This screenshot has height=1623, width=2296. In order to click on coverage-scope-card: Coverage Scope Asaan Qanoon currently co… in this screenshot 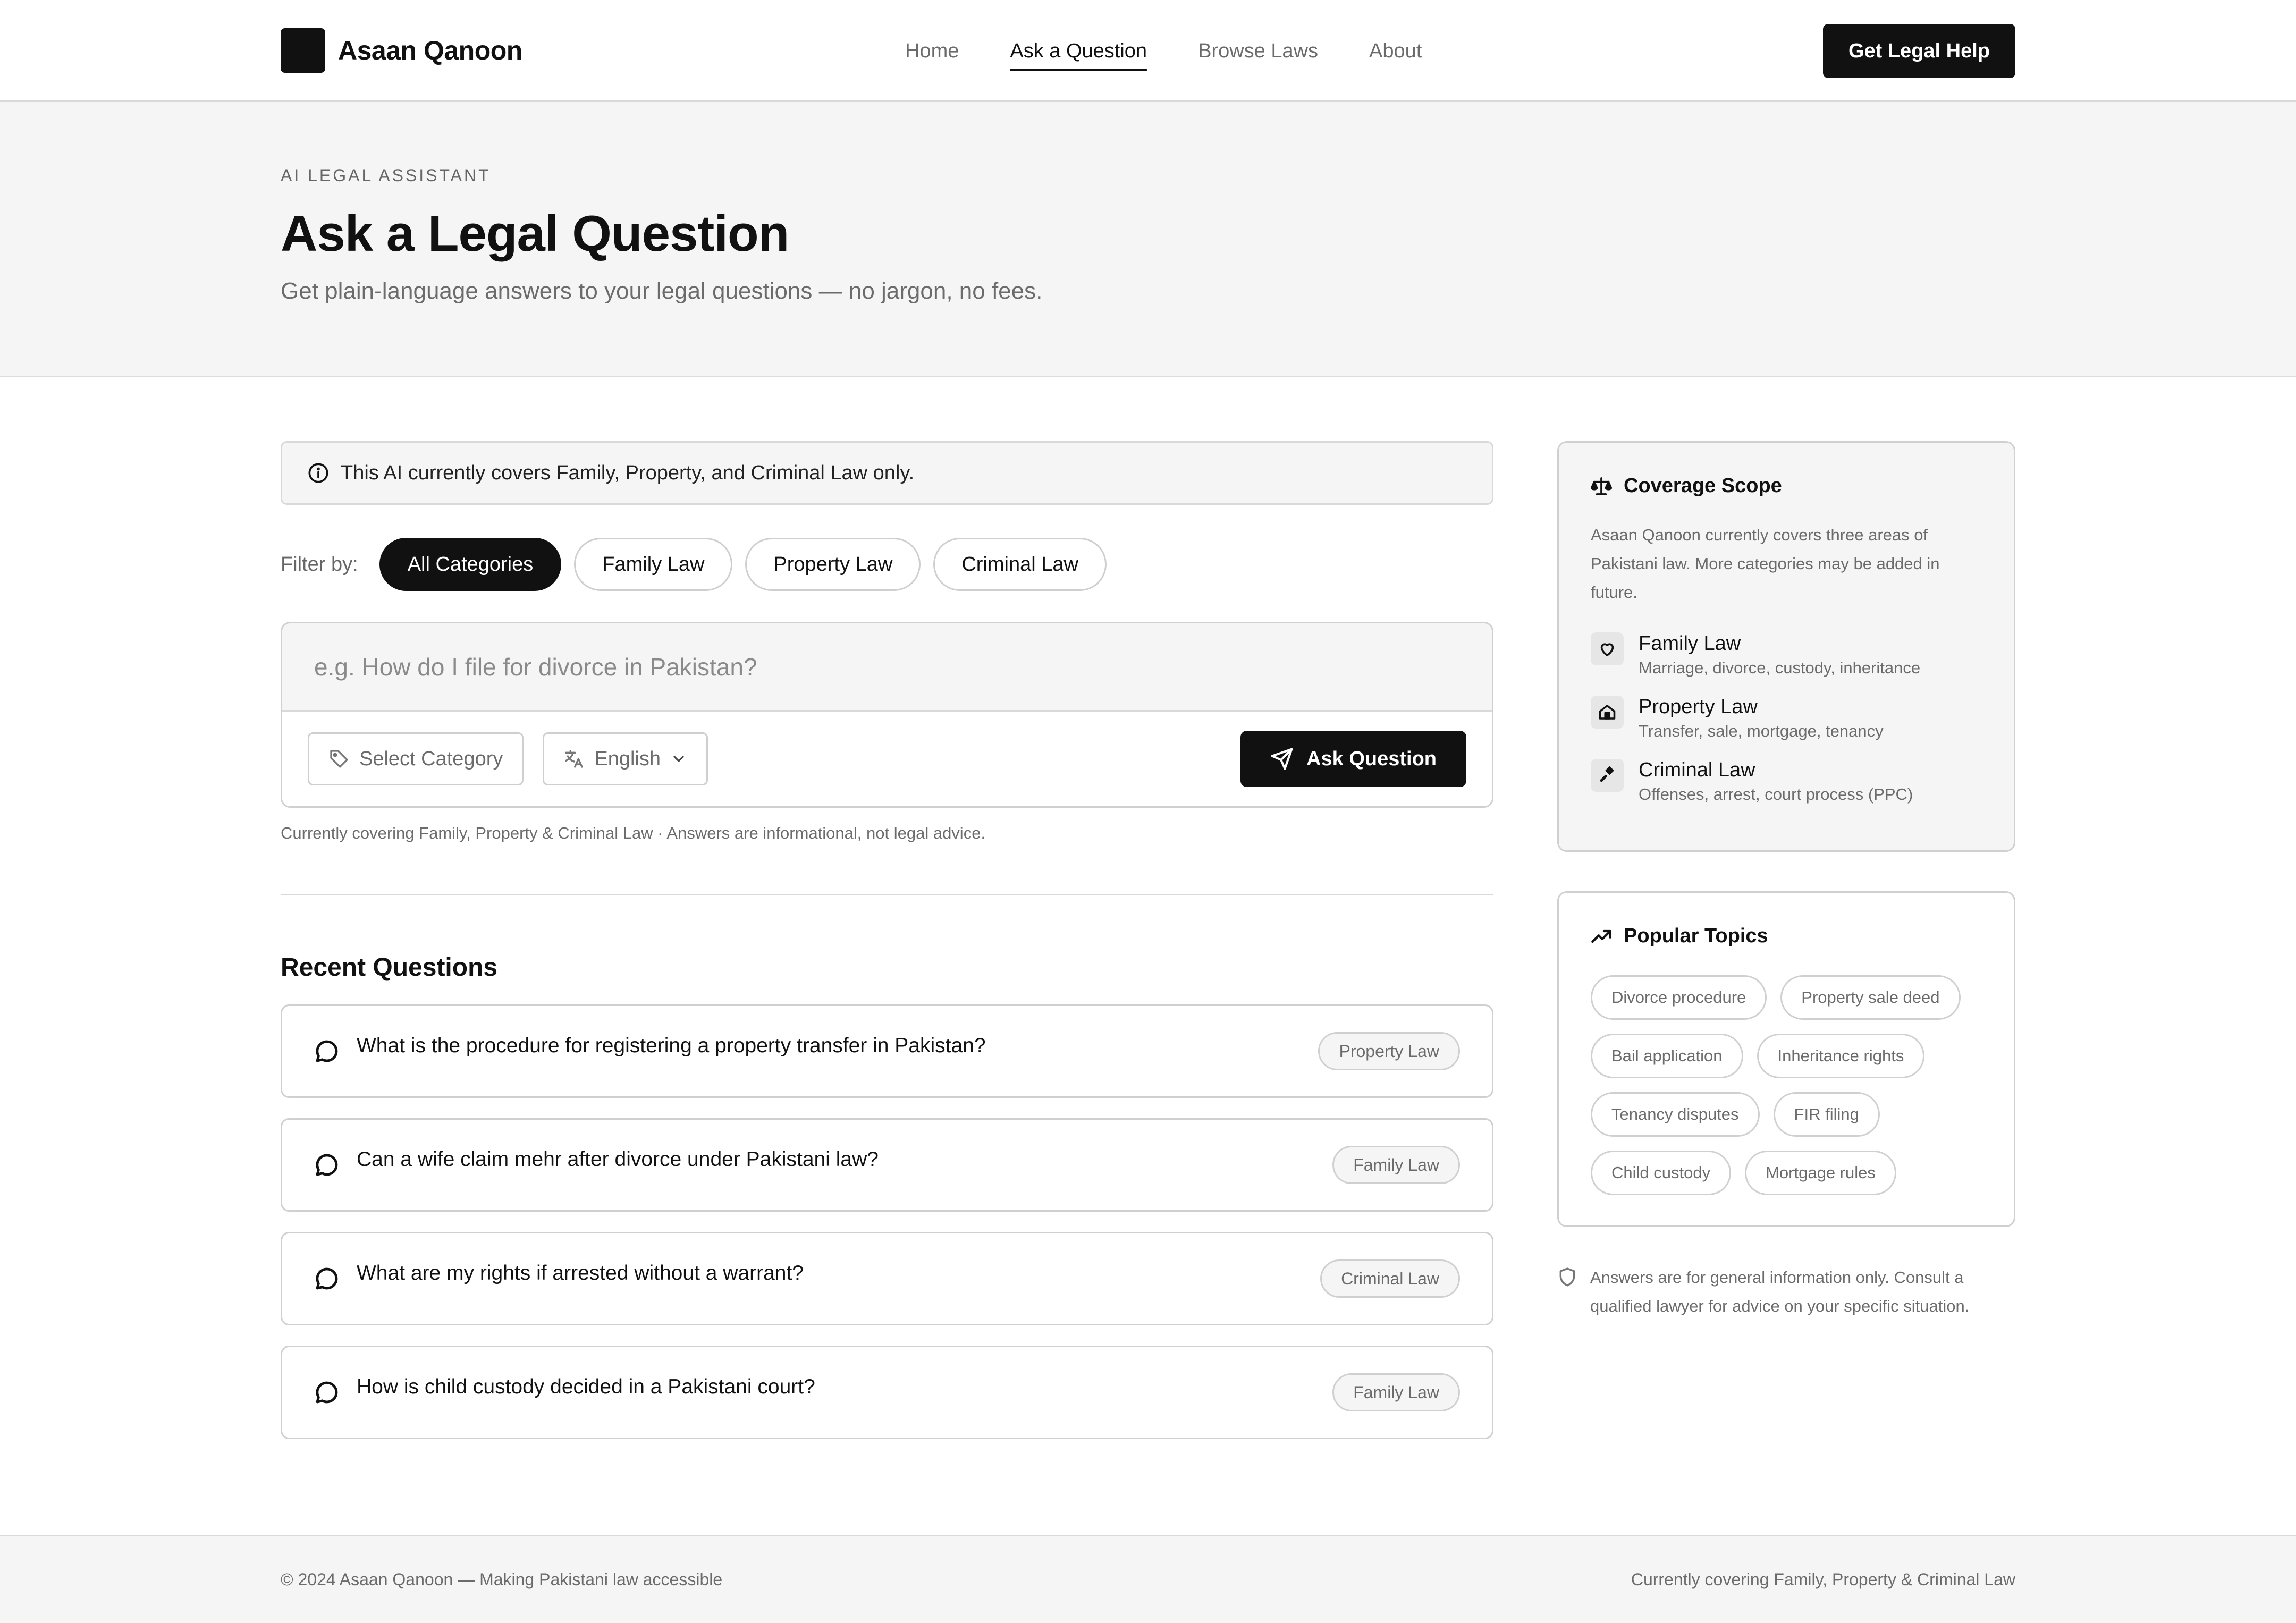, I will do `click(1786, 646)`.